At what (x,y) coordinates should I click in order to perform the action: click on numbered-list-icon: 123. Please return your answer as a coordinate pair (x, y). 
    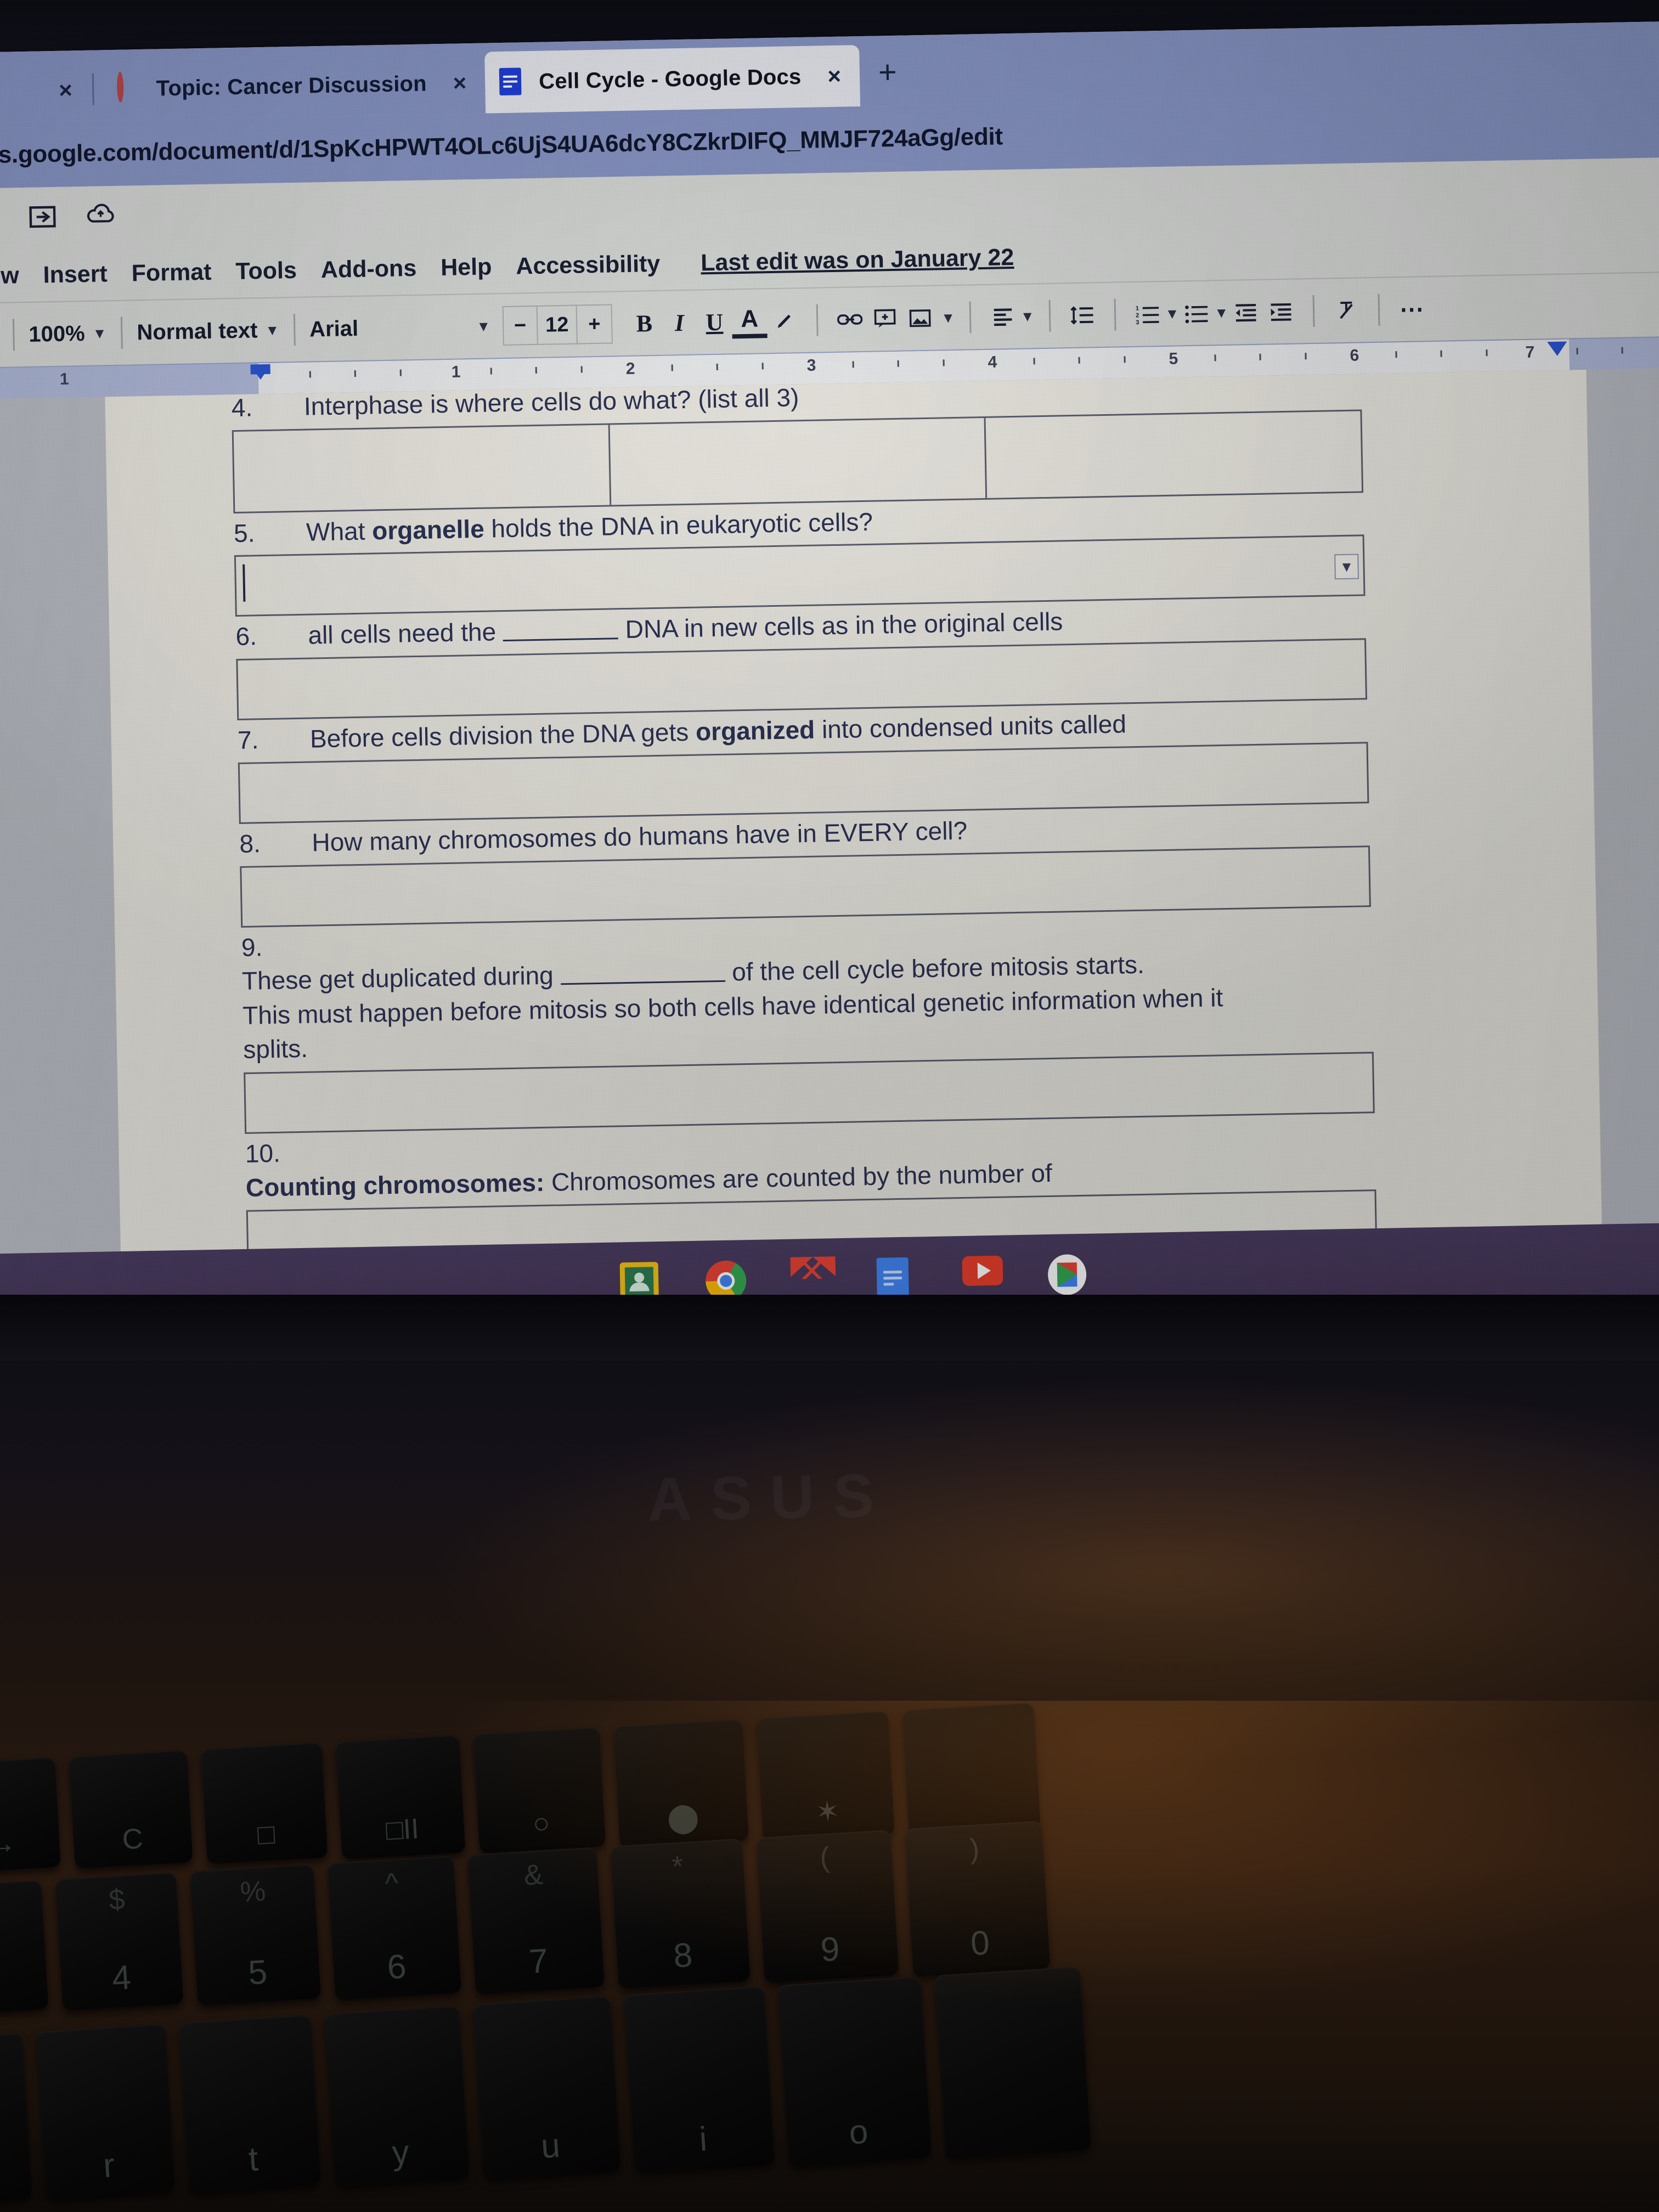
    Looking at the image, I should click on (1147, 314).